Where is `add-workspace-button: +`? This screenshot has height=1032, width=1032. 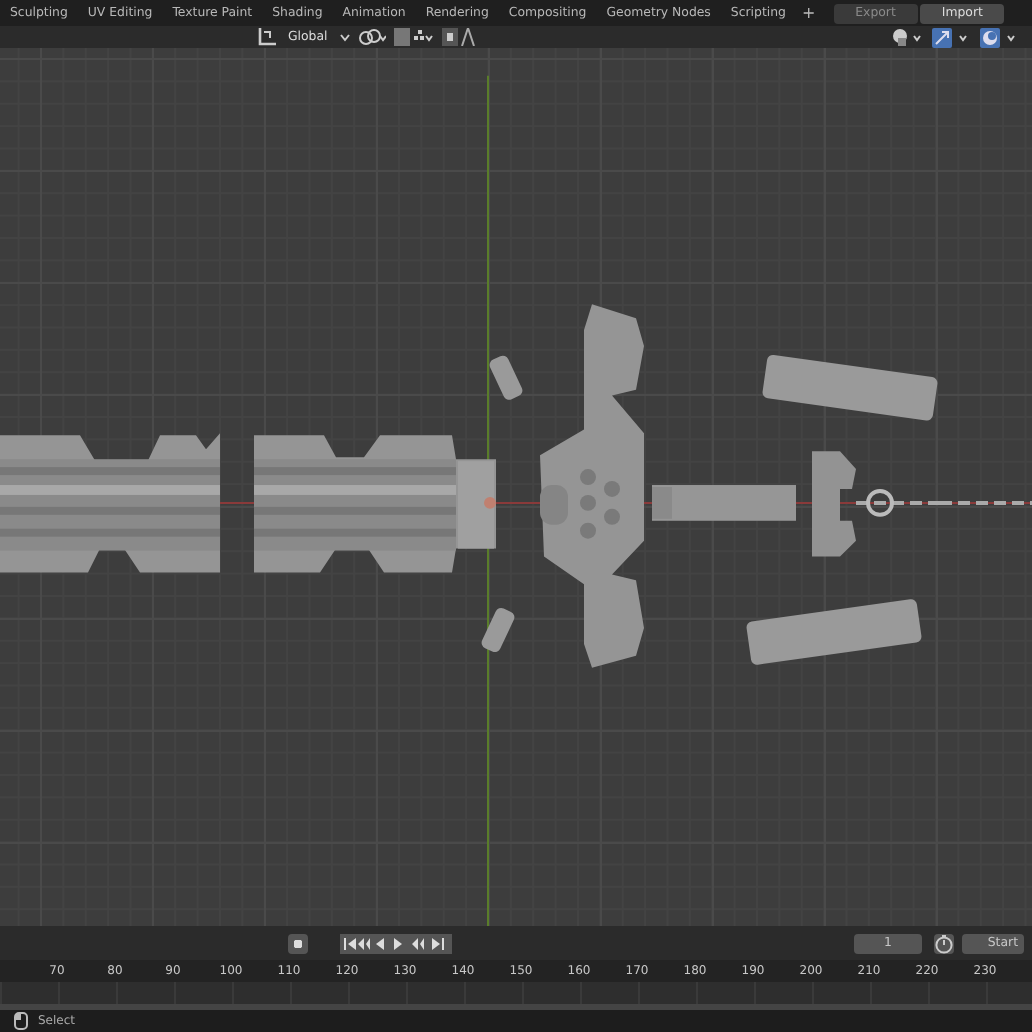
add-workspace-button: + is located at coordinates (808, 13).